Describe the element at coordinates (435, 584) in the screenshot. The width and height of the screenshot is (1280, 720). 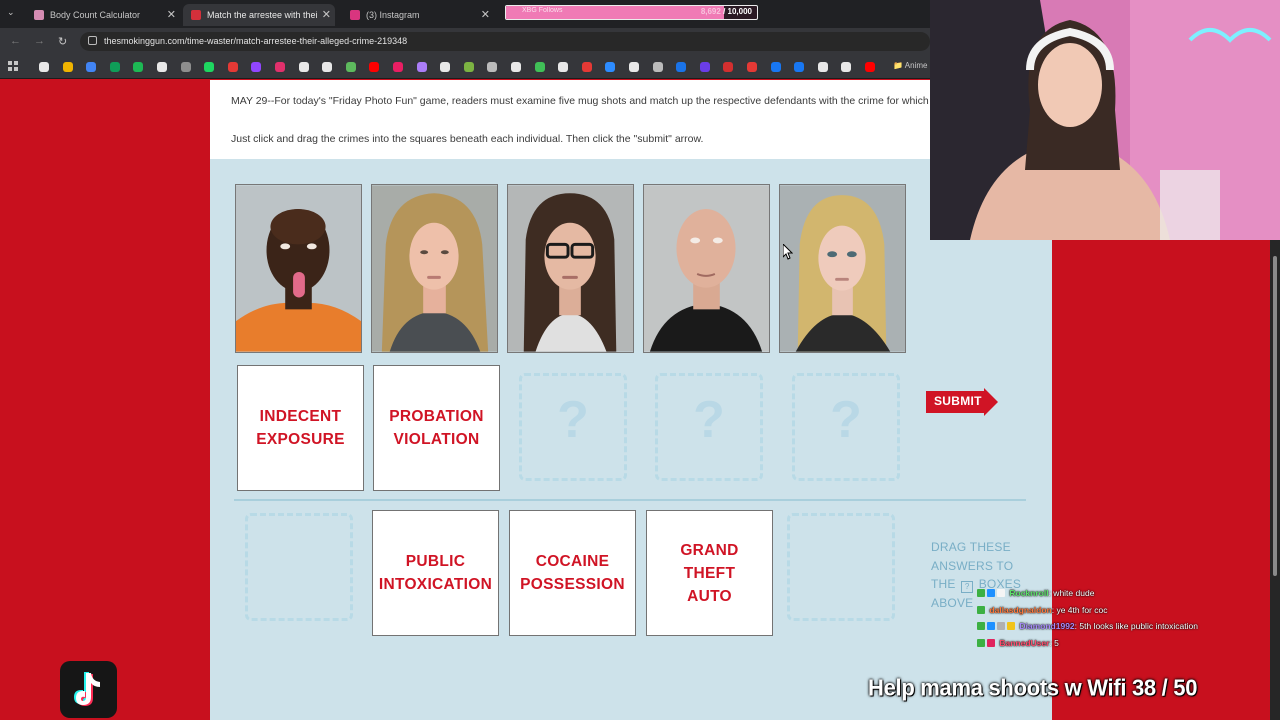
I see `answer-line: INTOXICATION` at that location.